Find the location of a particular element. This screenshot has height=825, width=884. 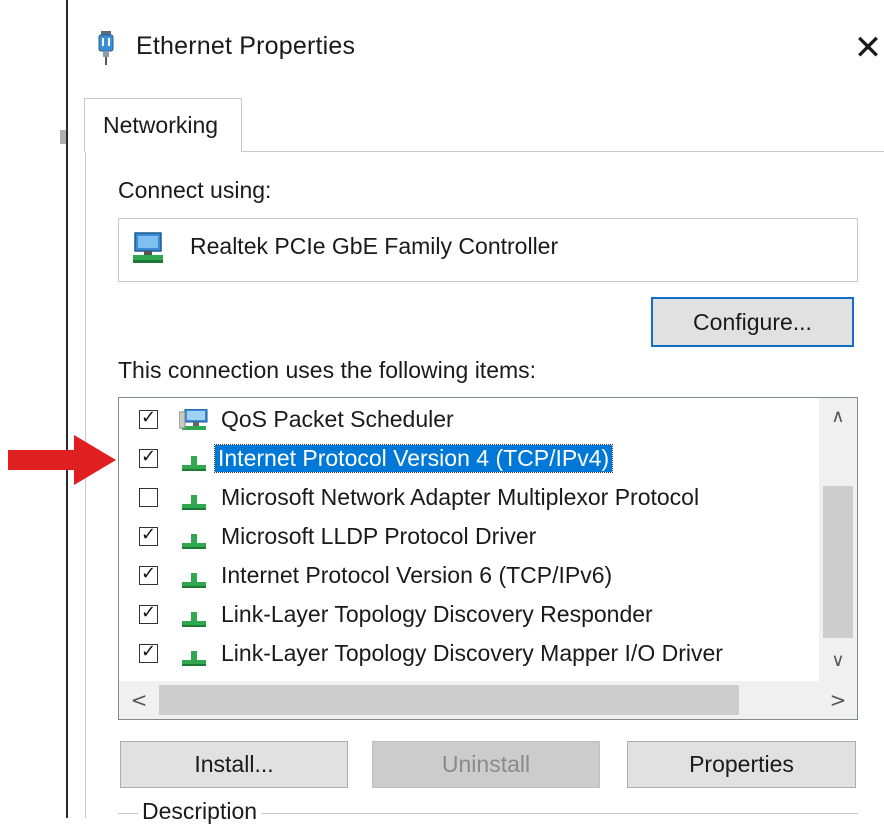

properties-button-label: Properties is located at coordinates (741, 764).